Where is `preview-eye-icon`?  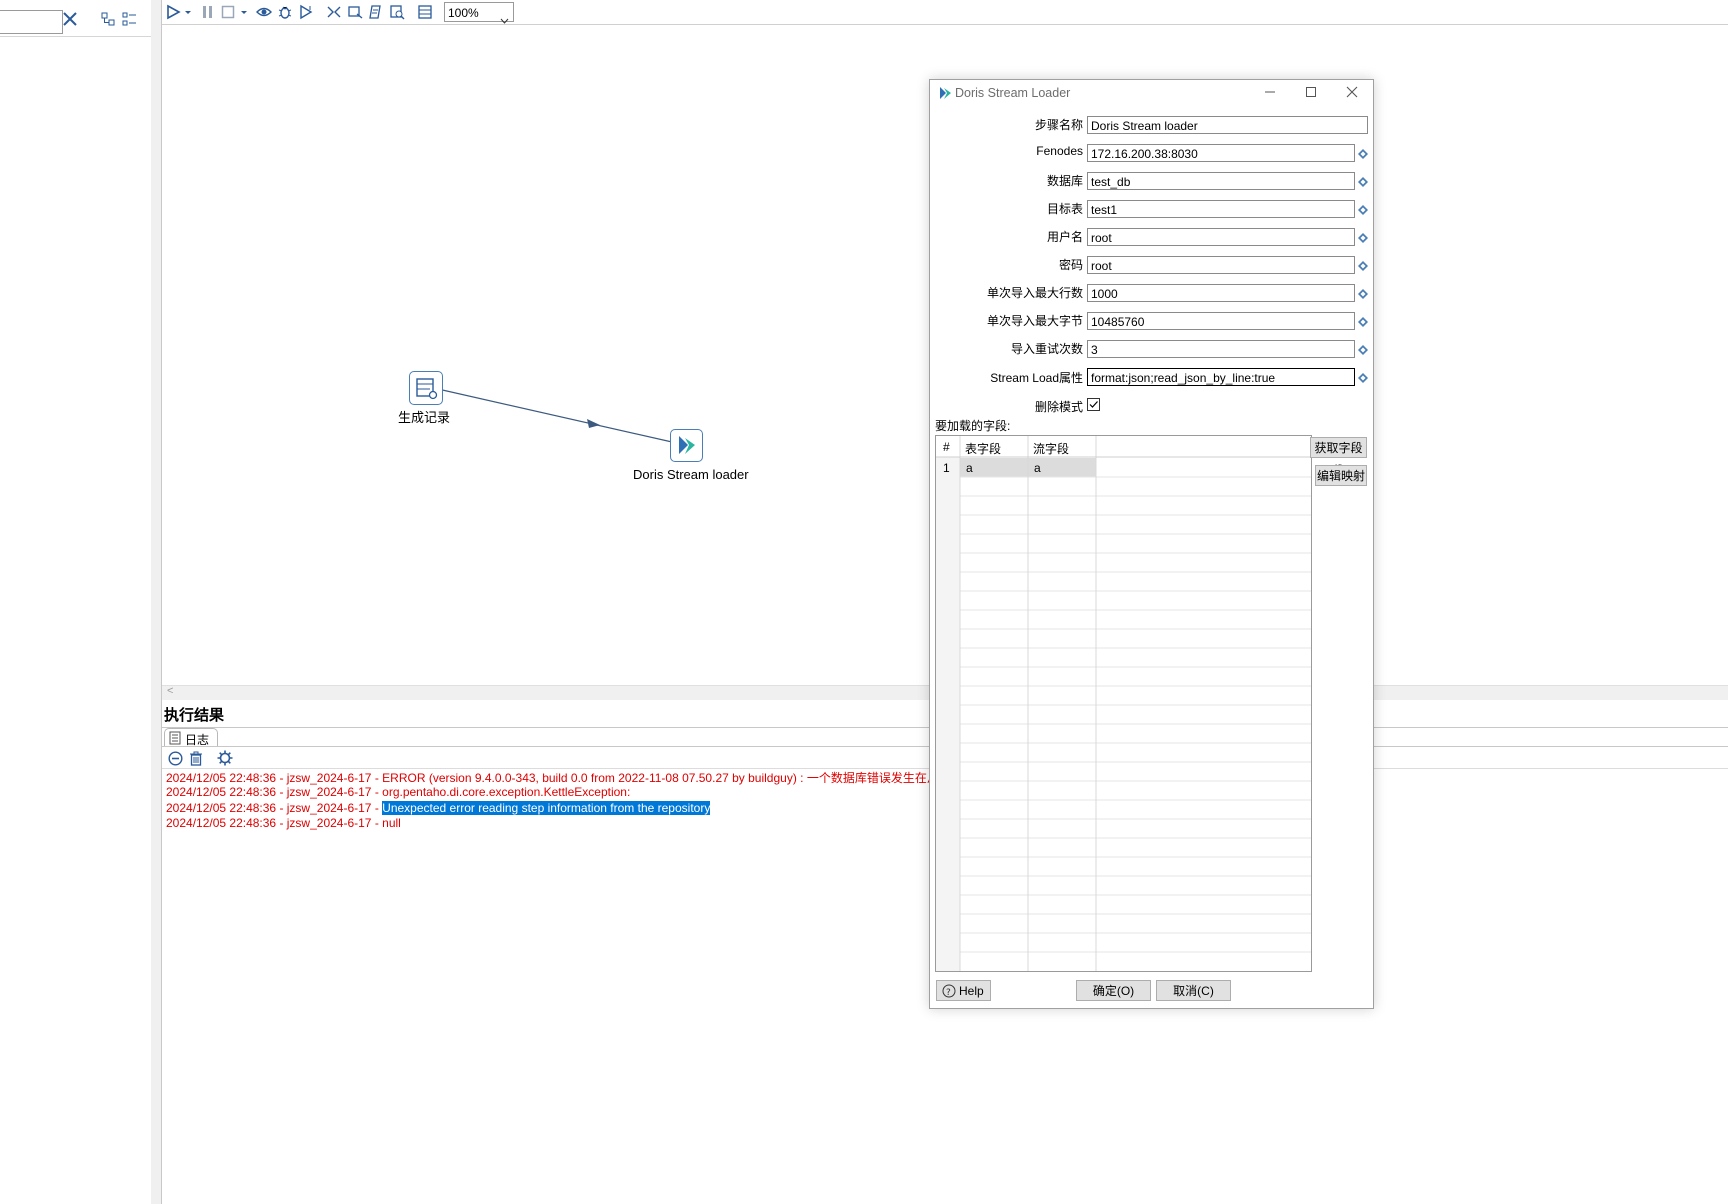 preview-eye-icon is located at coordinates (264, 12).